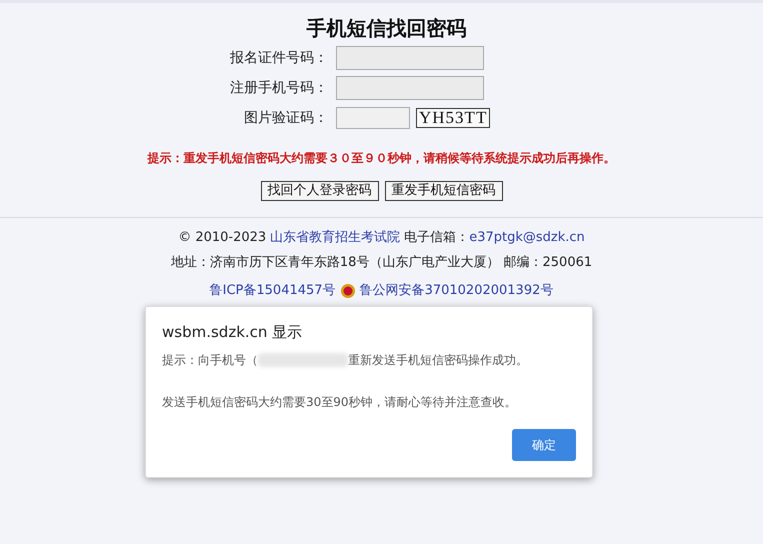  Describe the element at coordinates (279, 88) in the screenshot. I see `field-label: 注册手机号码：` at that location.